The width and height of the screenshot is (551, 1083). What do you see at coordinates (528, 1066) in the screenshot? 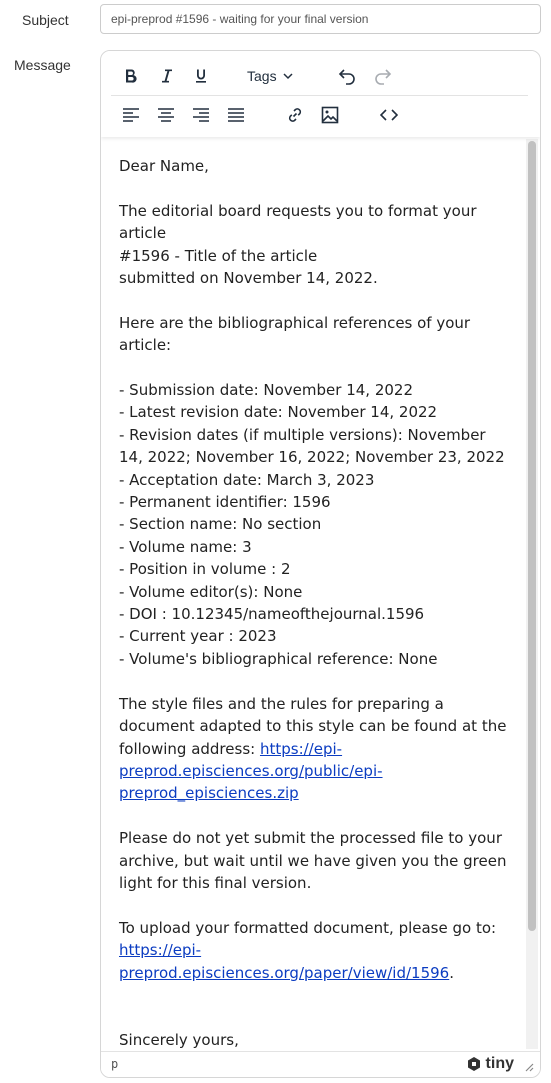
I see `resize-handle-icon` at bounding box center [528, 1066].